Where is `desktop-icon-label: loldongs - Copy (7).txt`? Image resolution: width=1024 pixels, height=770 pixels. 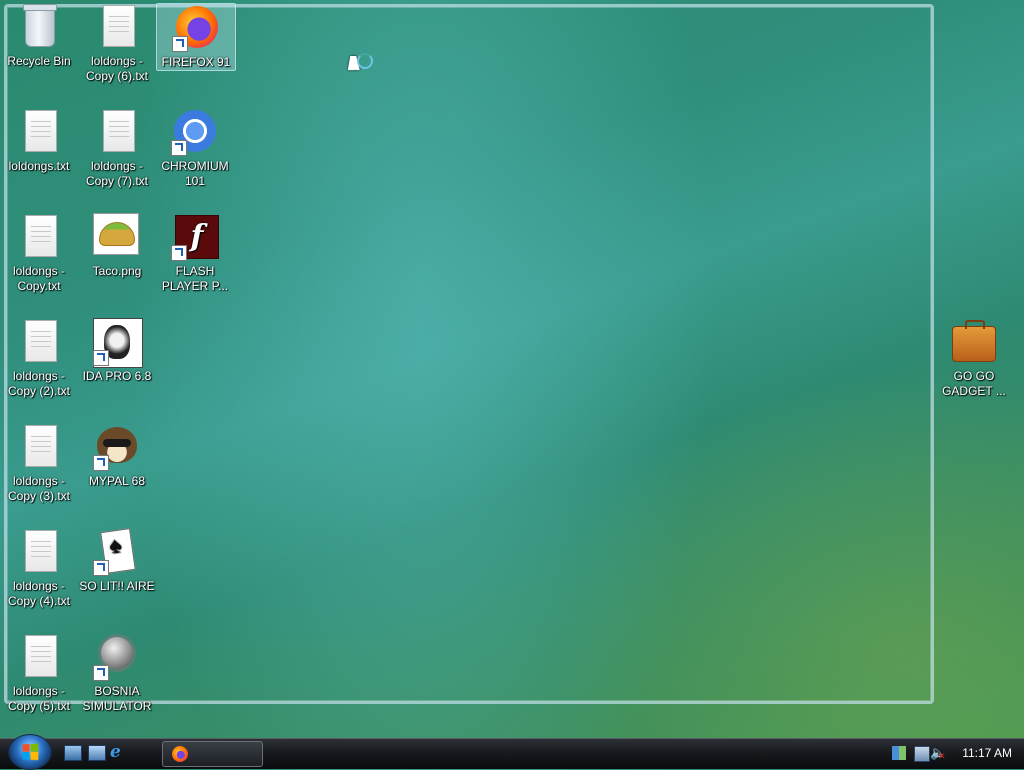
desktop-icon-label: loldongs - Copy (7).txt is located at coordinates (116, 173).